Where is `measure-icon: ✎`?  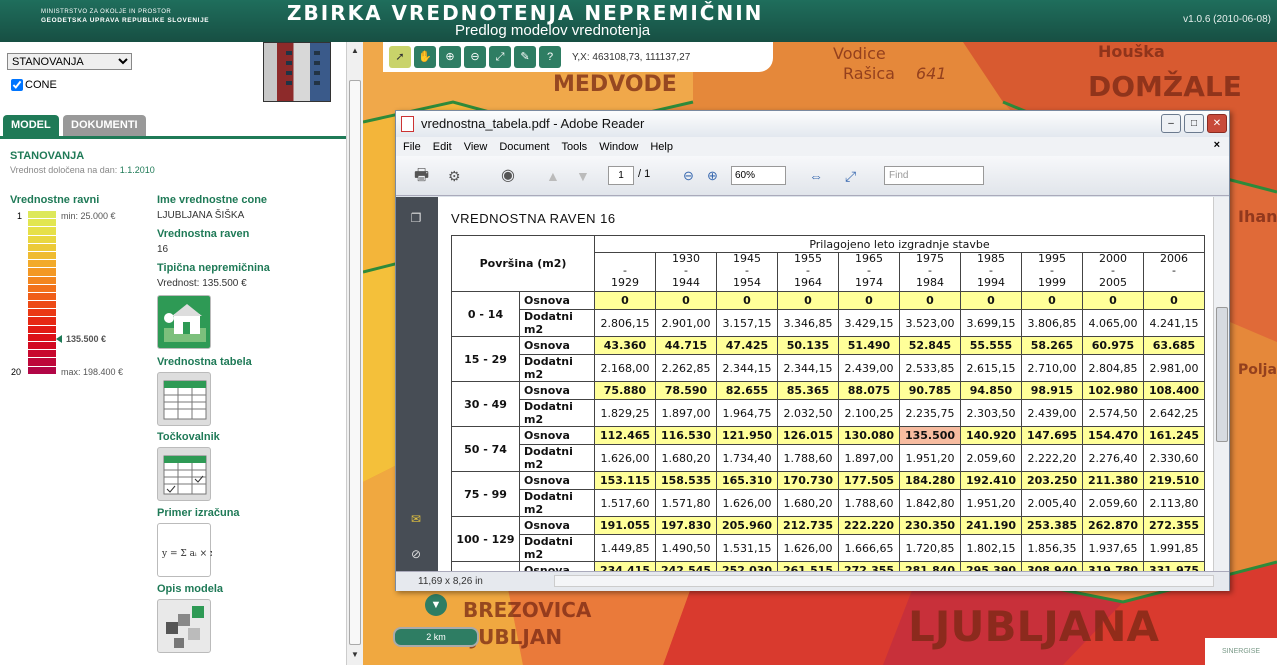
measure-icon: ✎ is located at coordinates (525, 57).